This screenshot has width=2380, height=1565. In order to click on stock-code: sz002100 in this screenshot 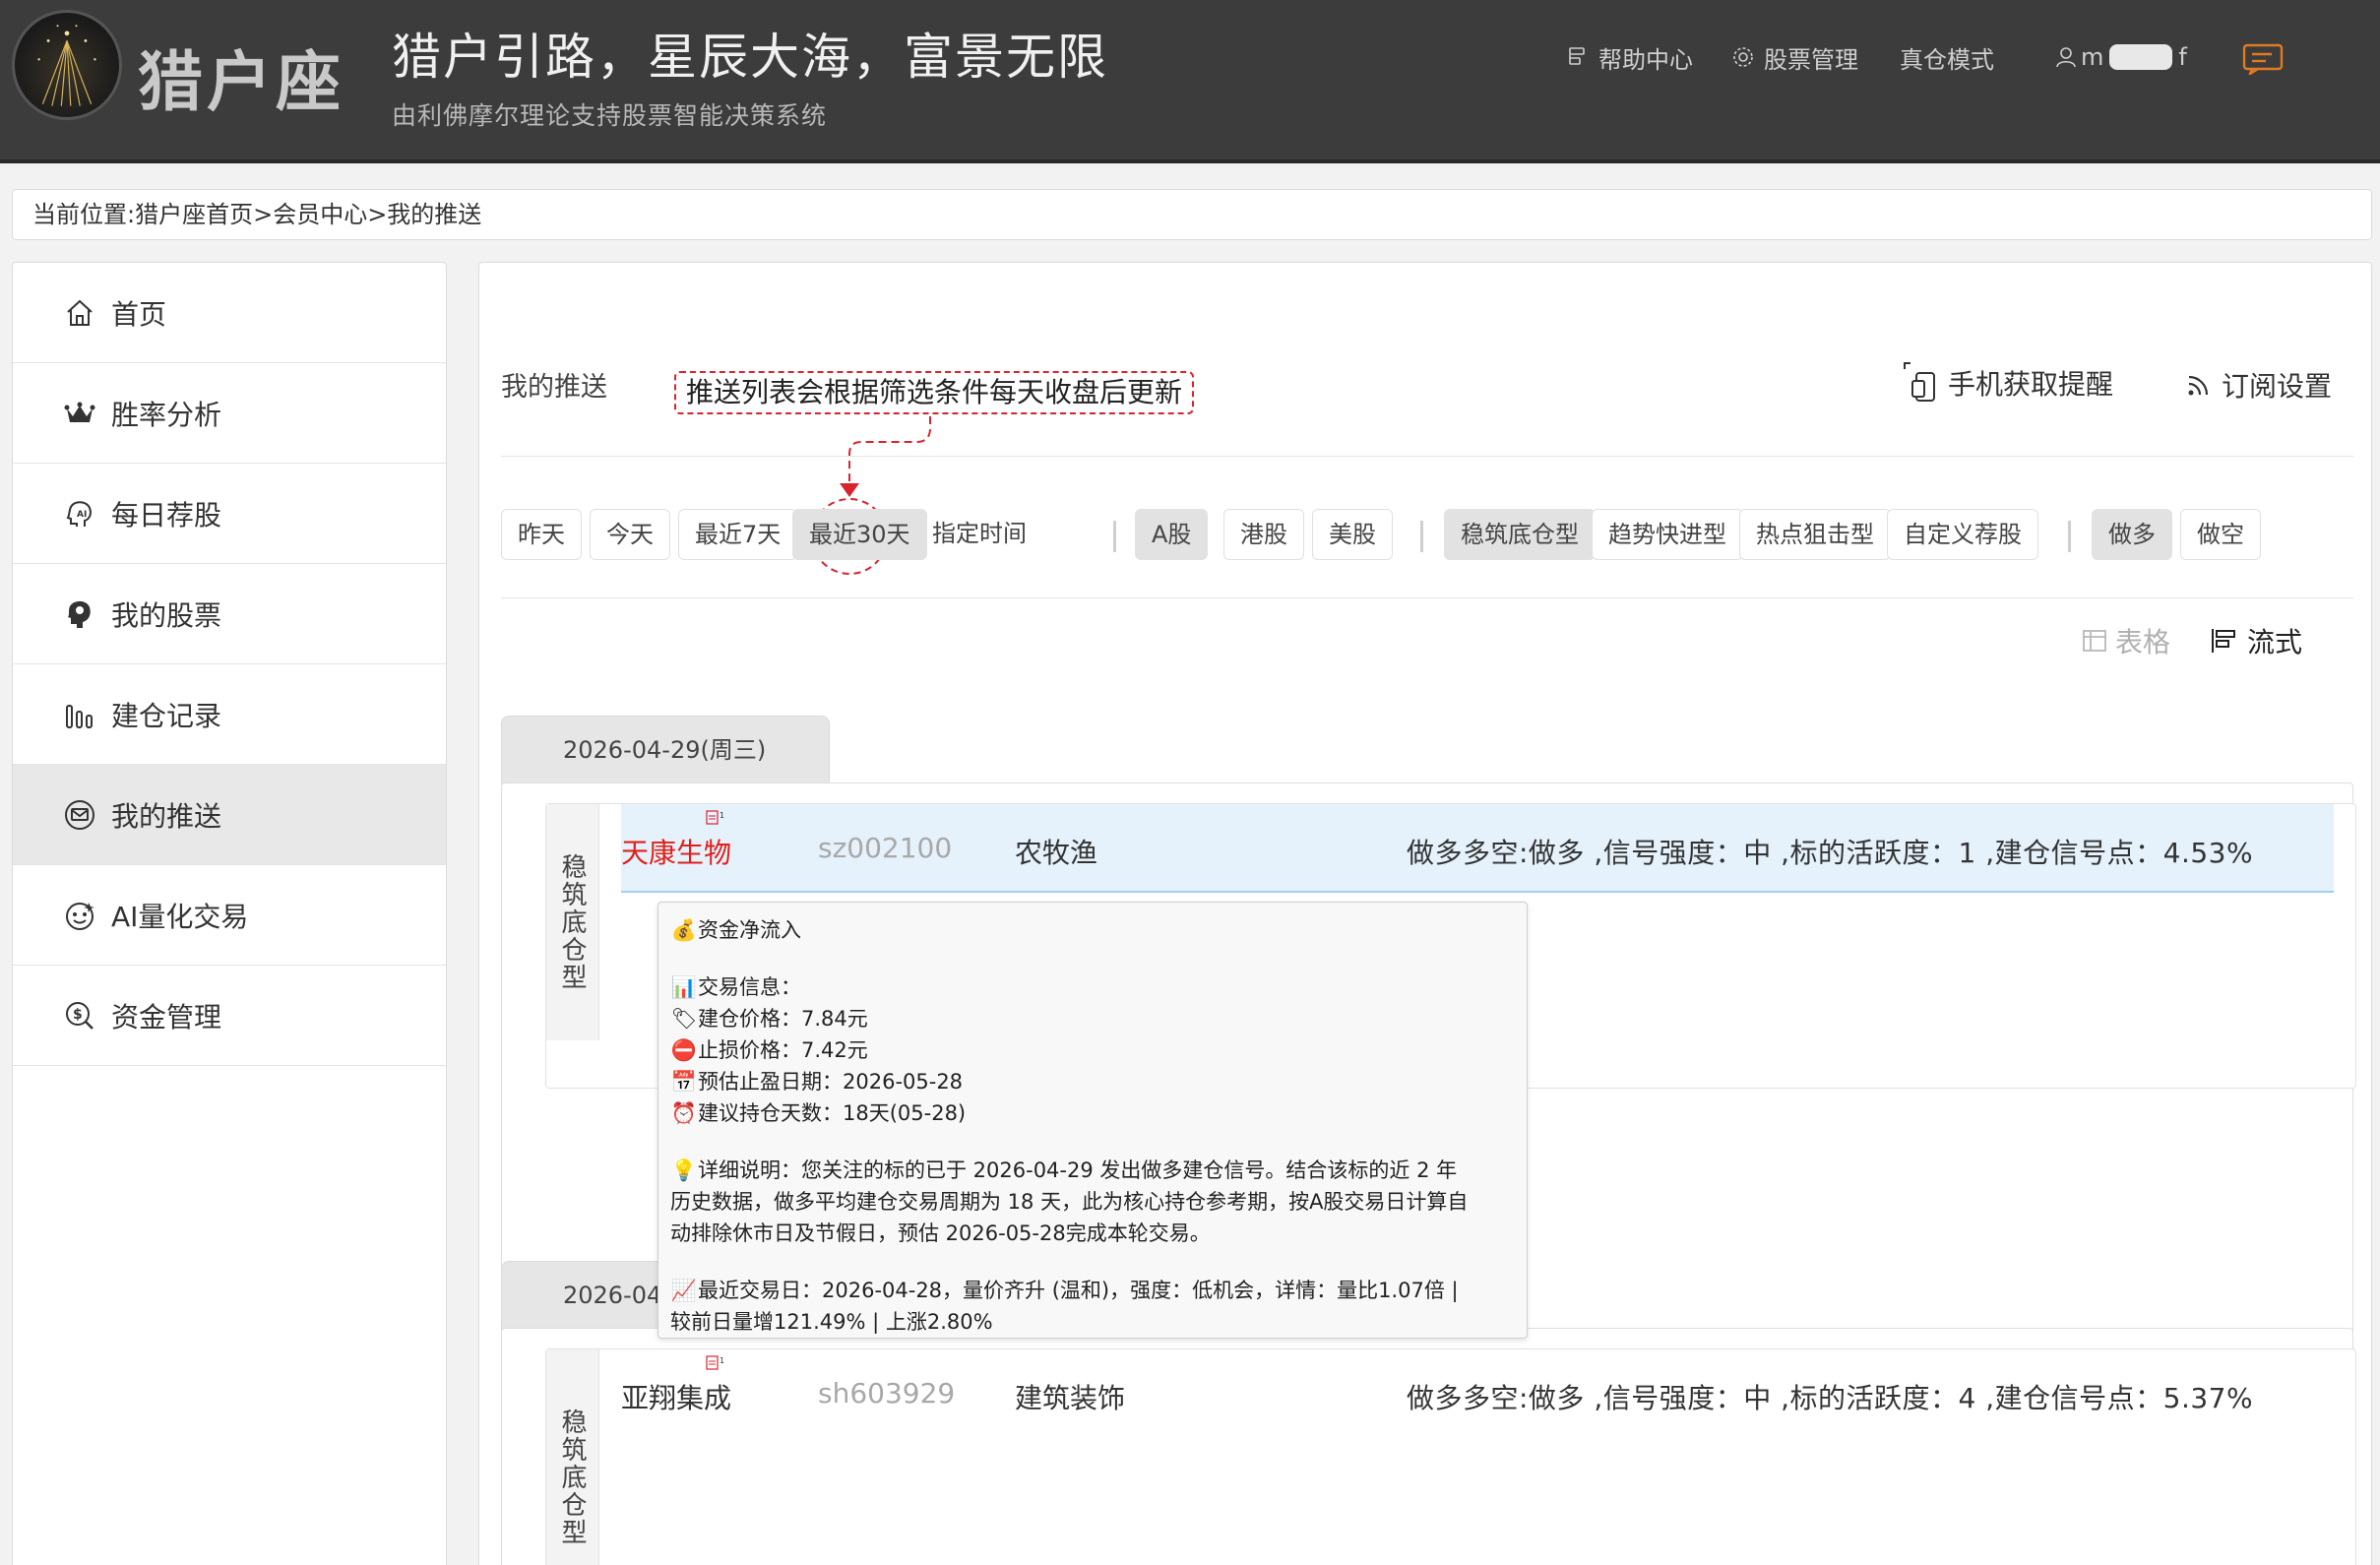, I will do `click(885, 848)`.